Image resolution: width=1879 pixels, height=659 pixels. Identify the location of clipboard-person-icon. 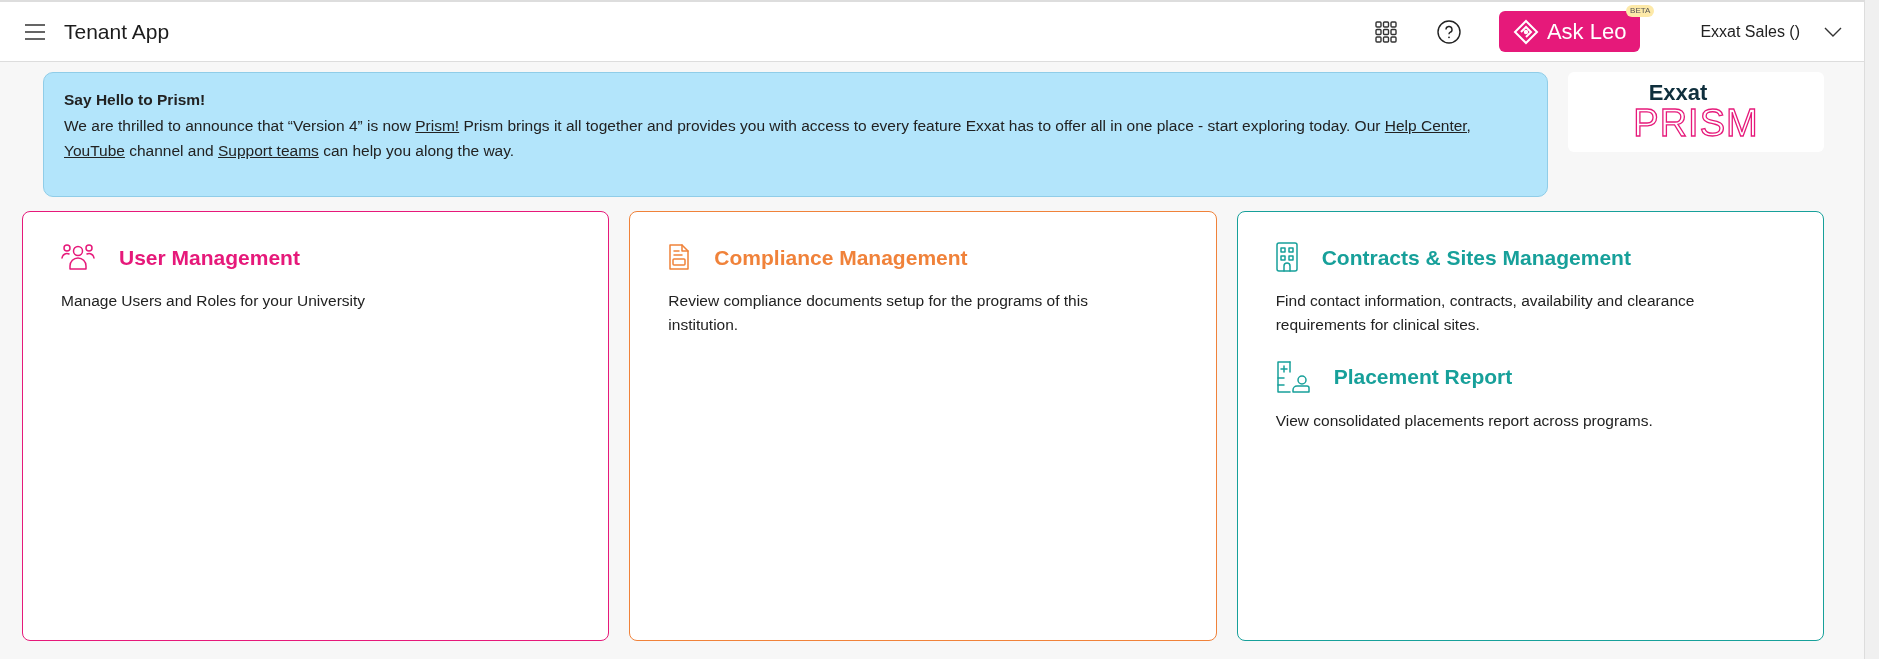
(1292, 377).